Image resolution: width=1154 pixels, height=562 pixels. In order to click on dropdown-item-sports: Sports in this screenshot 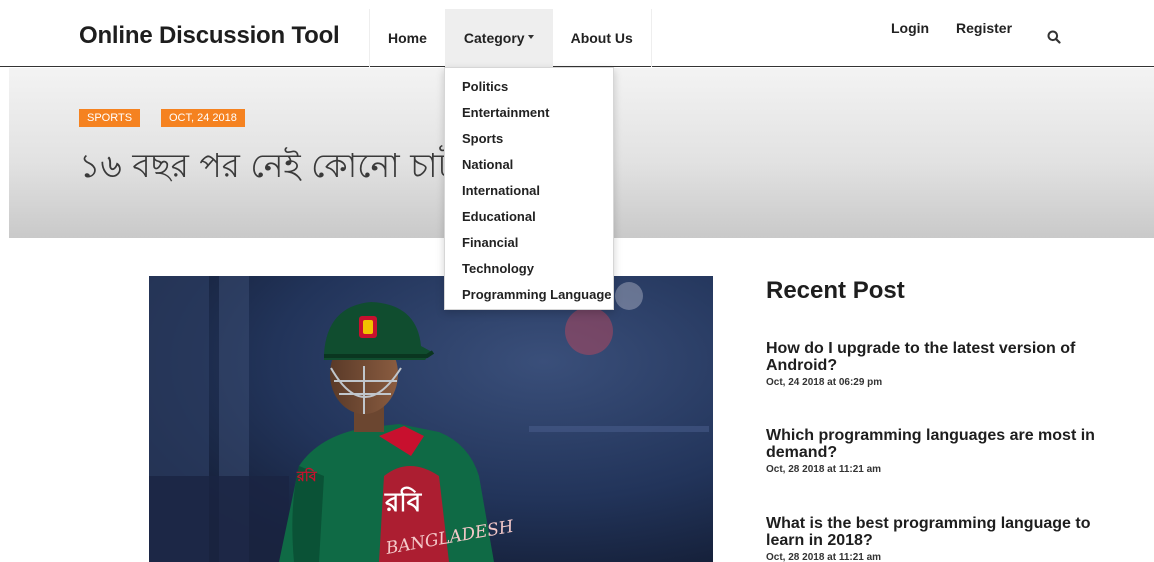, I will do `click(529, 139)`.